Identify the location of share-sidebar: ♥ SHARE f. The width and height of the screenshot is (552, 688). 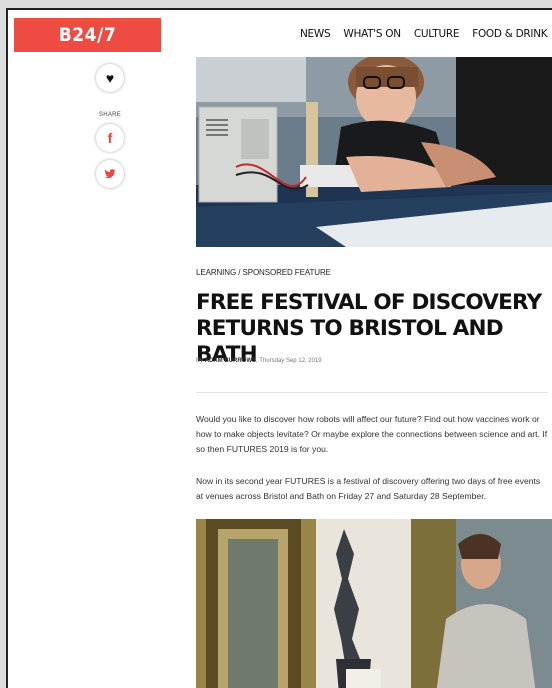
(110, 126).